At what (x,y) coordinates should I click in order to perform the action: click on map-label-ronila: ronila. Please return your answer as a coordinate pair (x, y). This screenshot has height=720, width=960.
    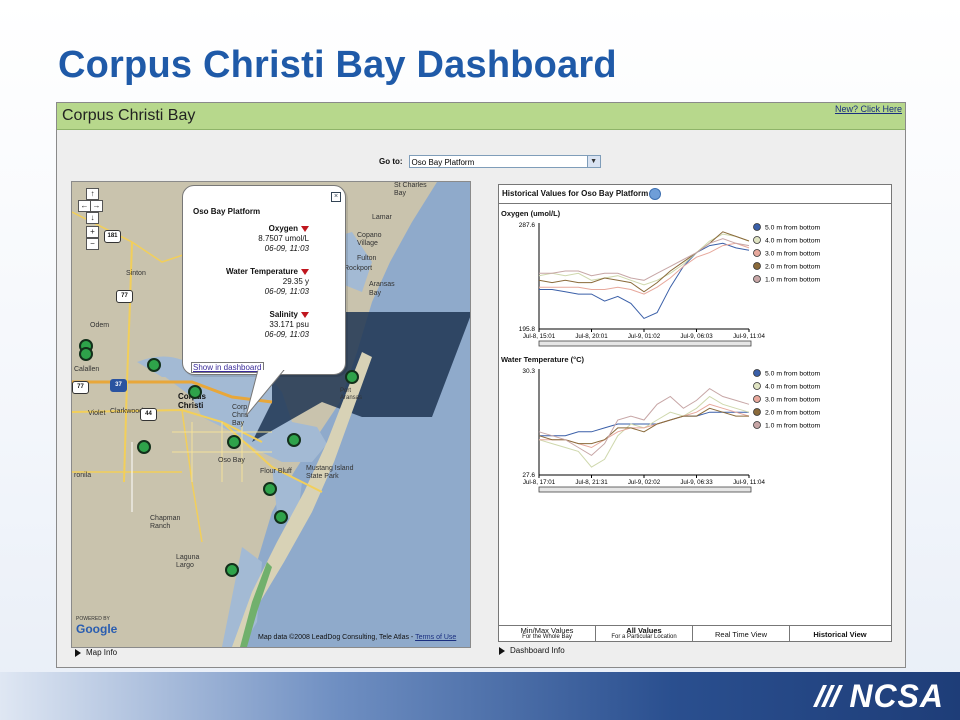
    Looking at the image, I should click on (83, 475).